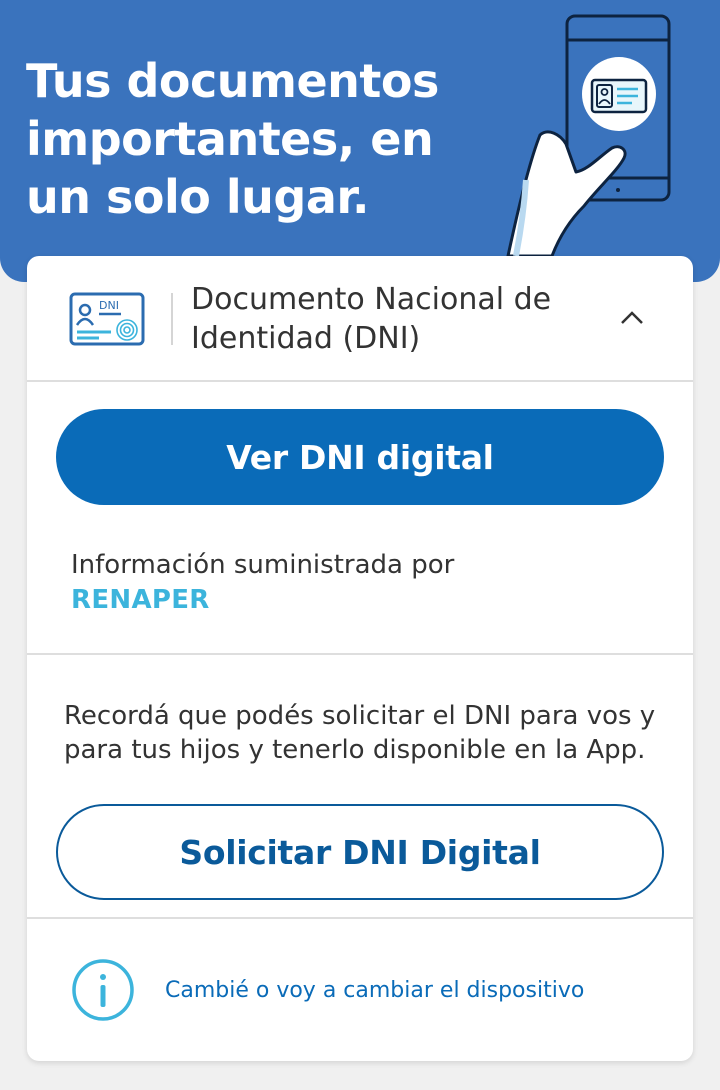 The width and height of the screenshot is (720, 1090). Describe the element at coordinates (360, 852) in the screenshot. I see `request-dni-digital-button: Solicitar DNI Digital` at that location.